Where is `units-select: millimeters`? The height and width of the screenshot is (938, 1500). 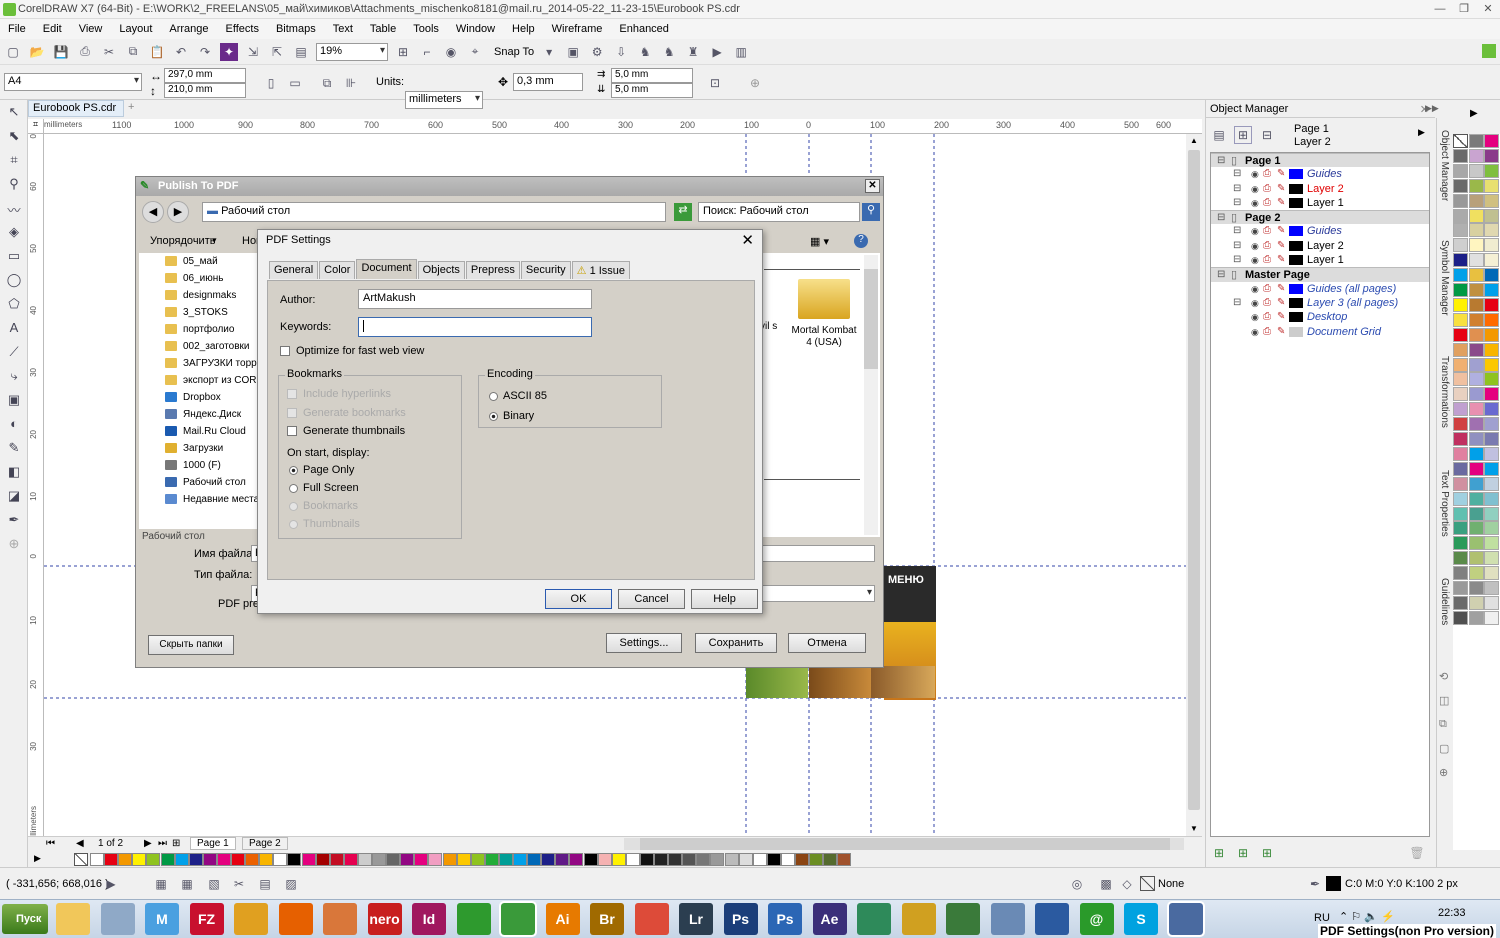 units-select: millimeters is located at coordinates (444, 100).